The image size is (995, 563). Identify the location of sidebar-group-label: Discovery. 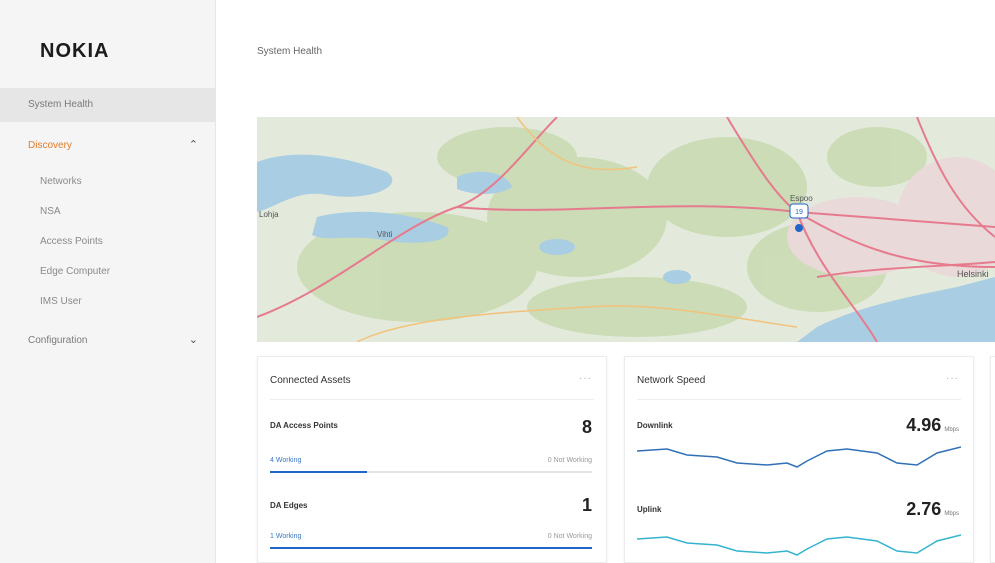
(50, 145).